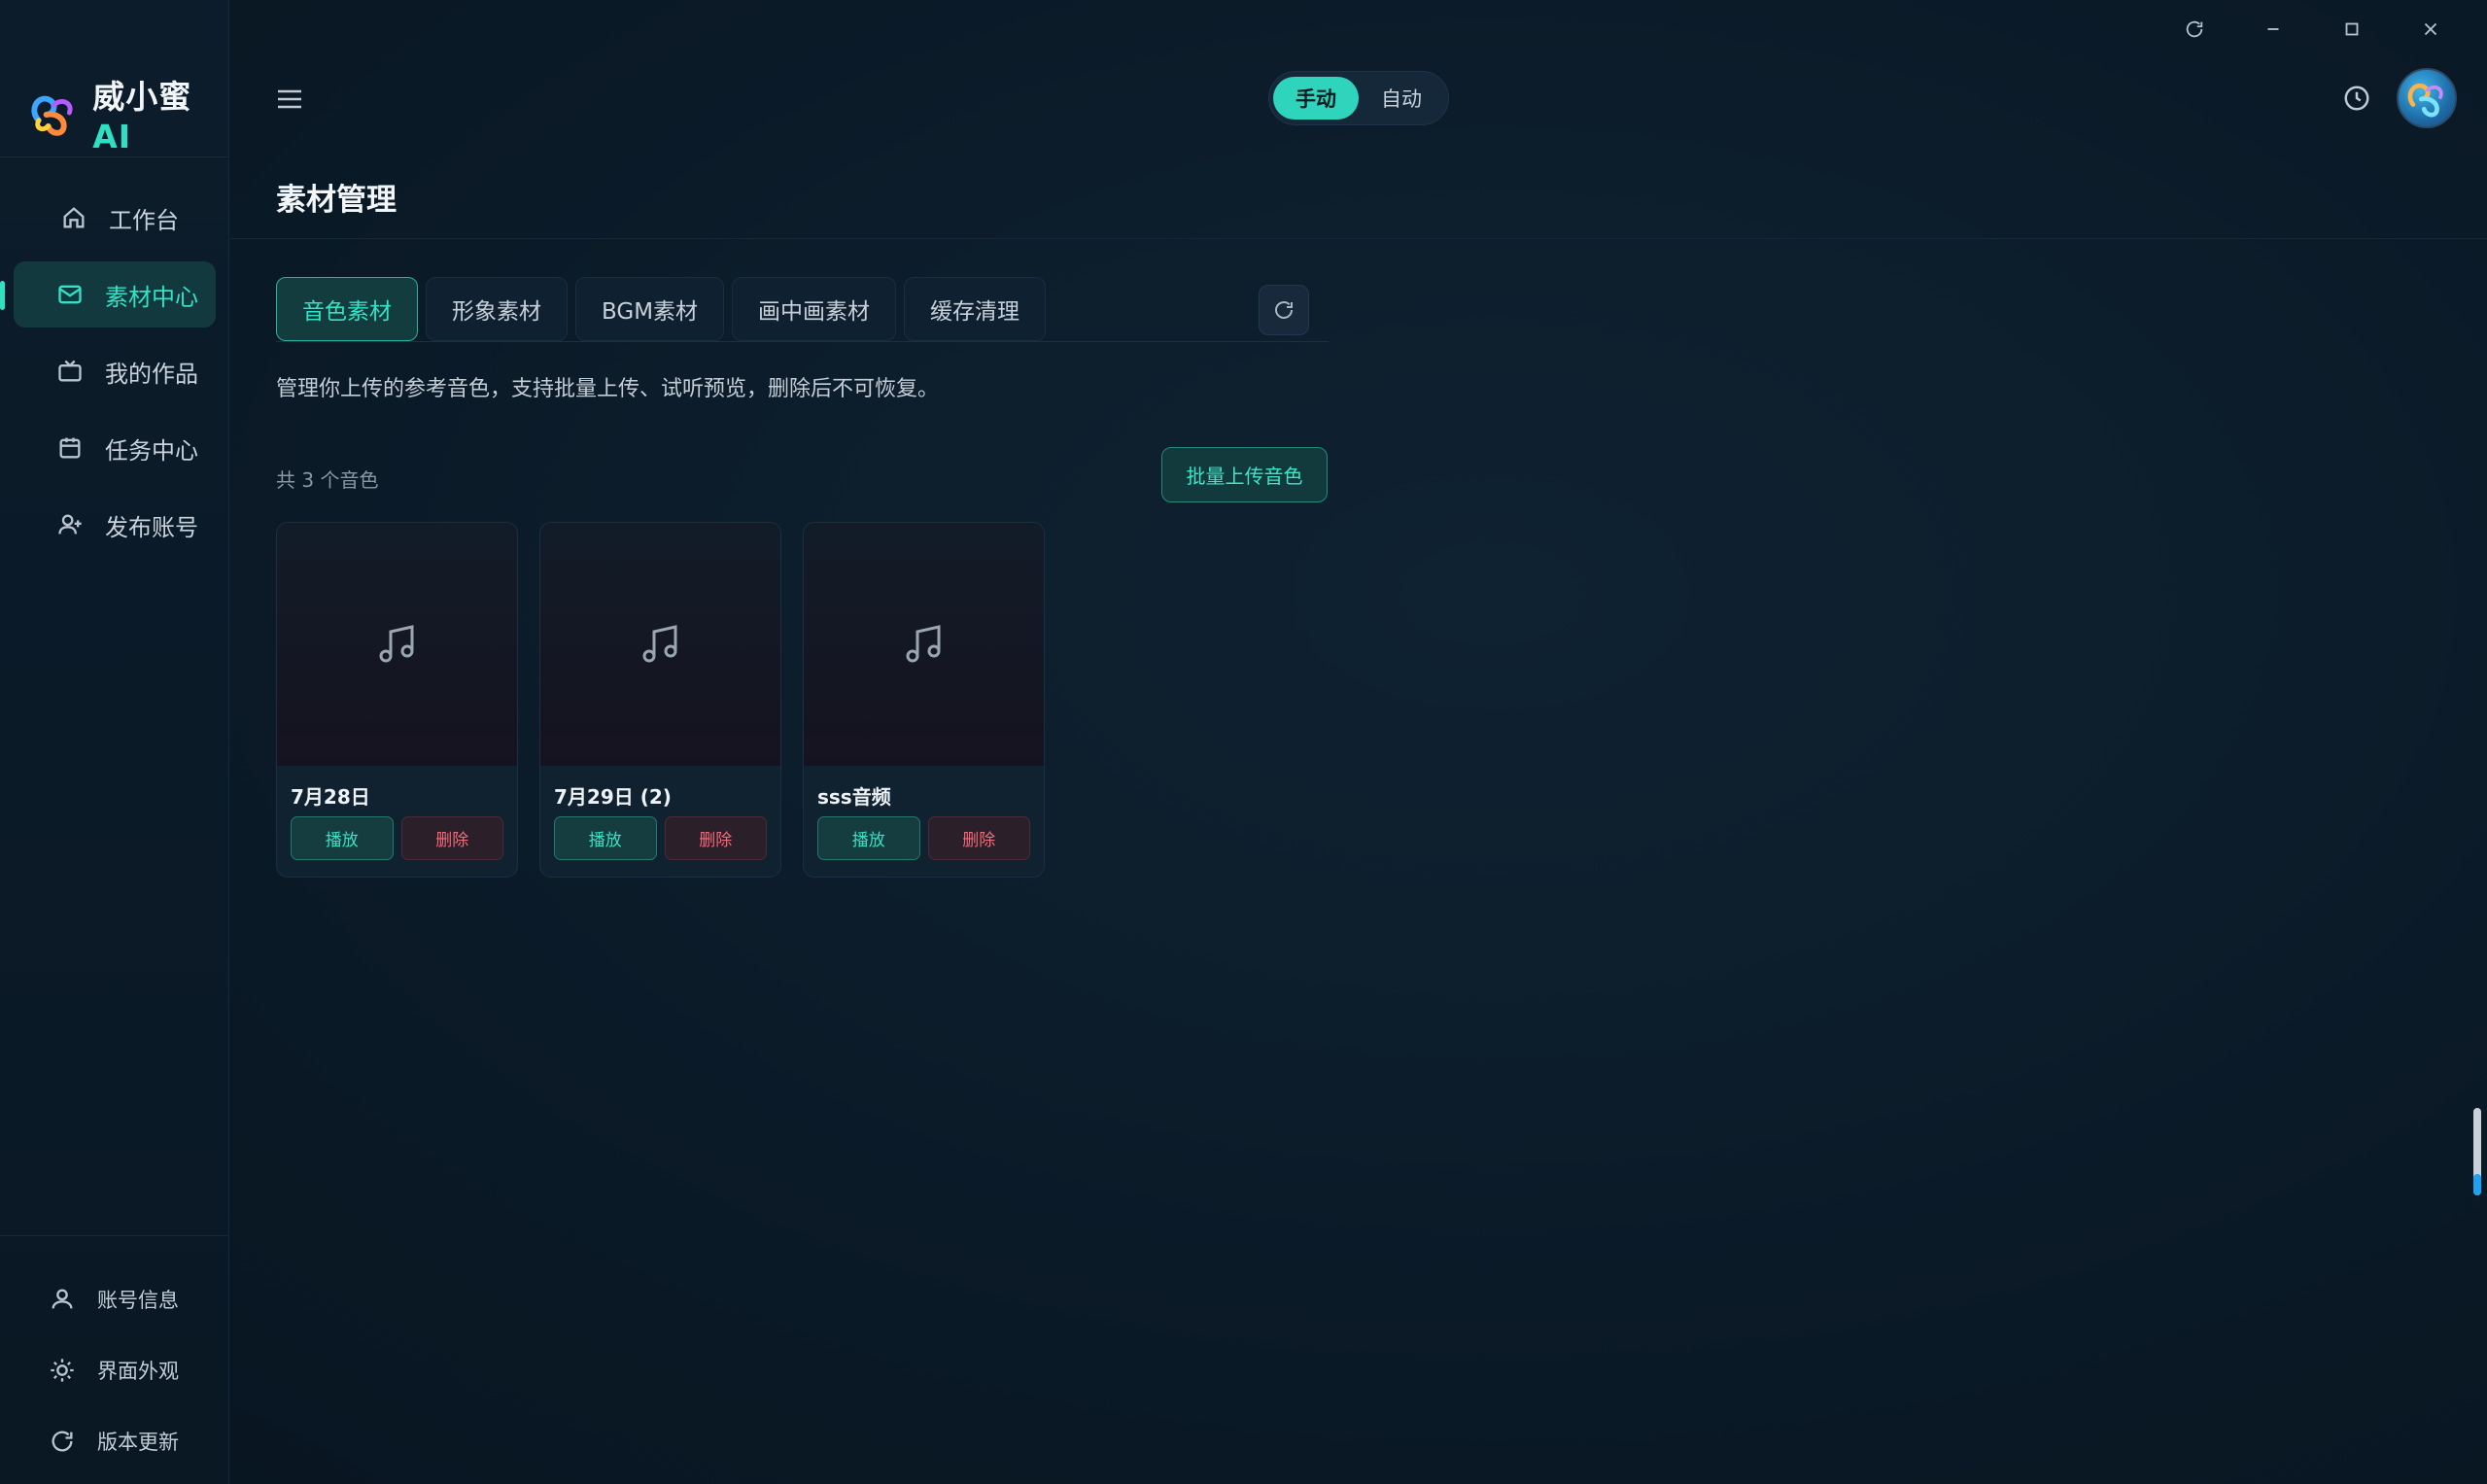 The image size is (2487, 1484). I want to click on page-title: 素材管理, so click(336, 200).